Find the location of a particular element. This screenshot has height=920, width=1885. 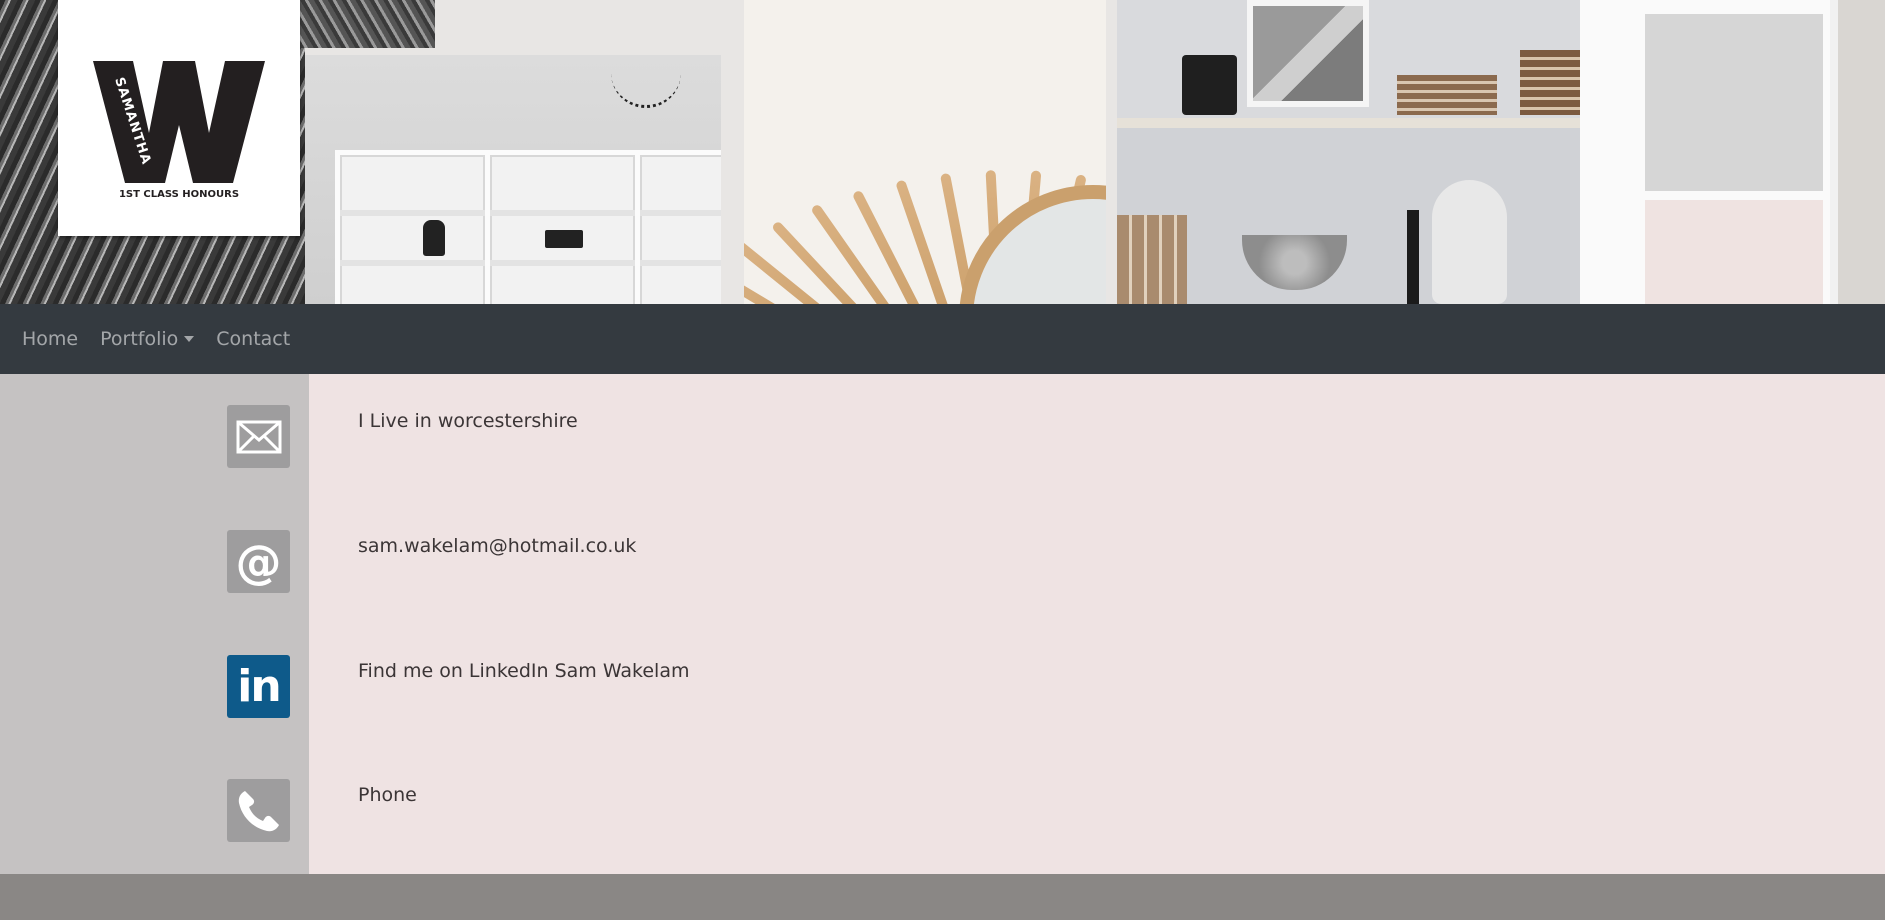

box-object is located at coordinates (564, 239).